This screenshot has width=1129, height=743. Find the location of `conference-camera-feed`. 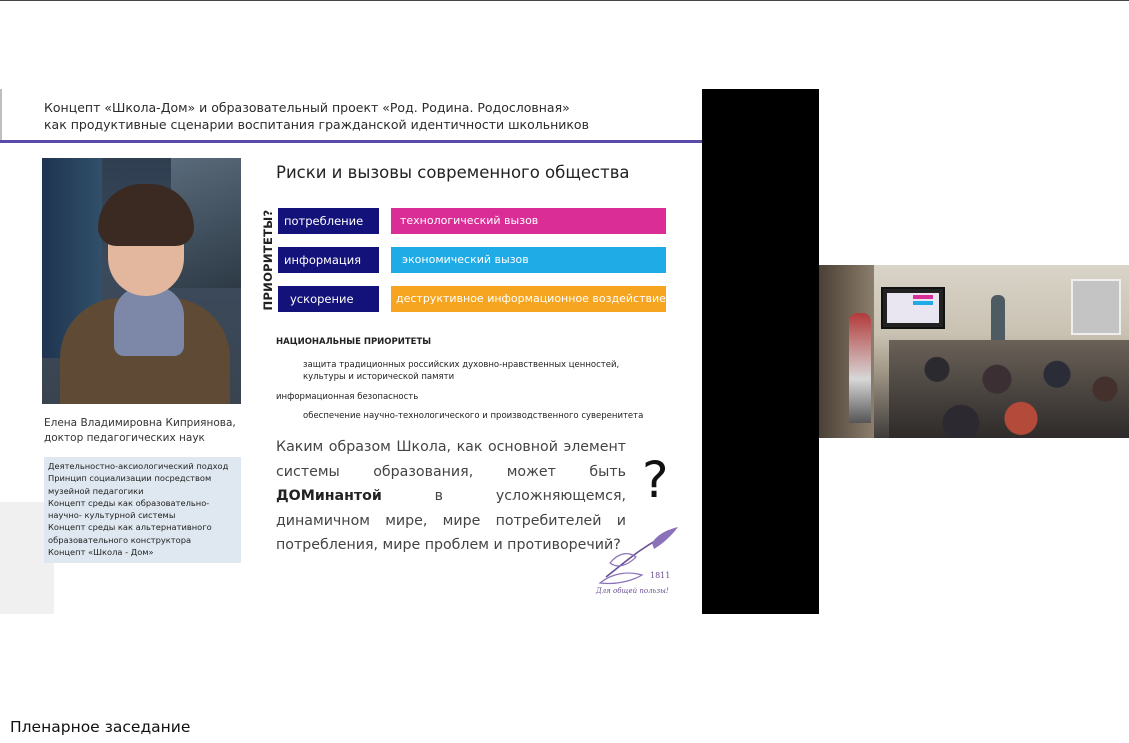

conference-camera-feed is located at coordinates (974, 351).